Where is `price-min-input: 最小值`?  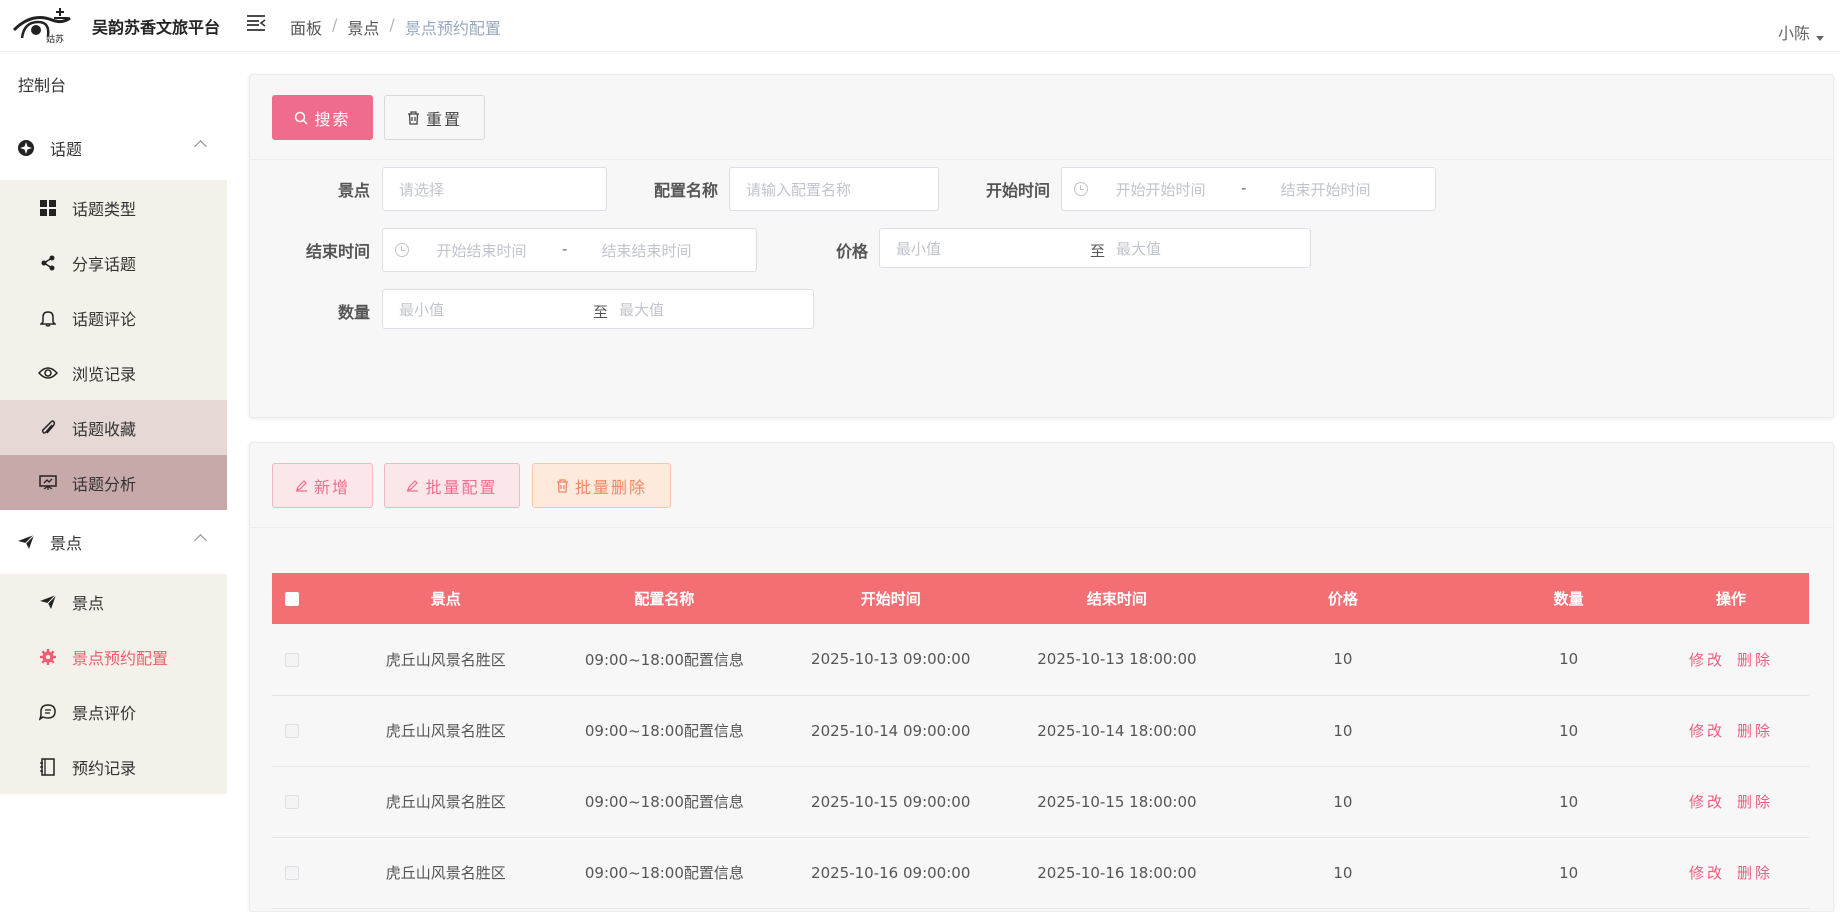 price-min-input: 最小值 is located at coordinates (977, 248).